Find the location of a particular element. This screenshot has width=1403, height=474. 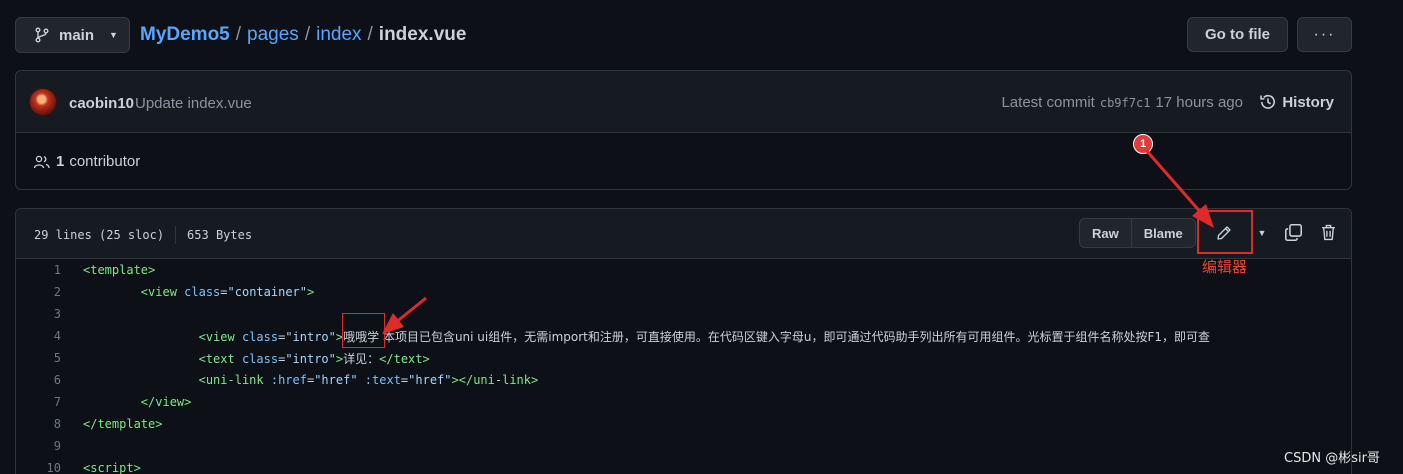

edit-dropdown-button: ▼ is located at coordinates (1262, 233).